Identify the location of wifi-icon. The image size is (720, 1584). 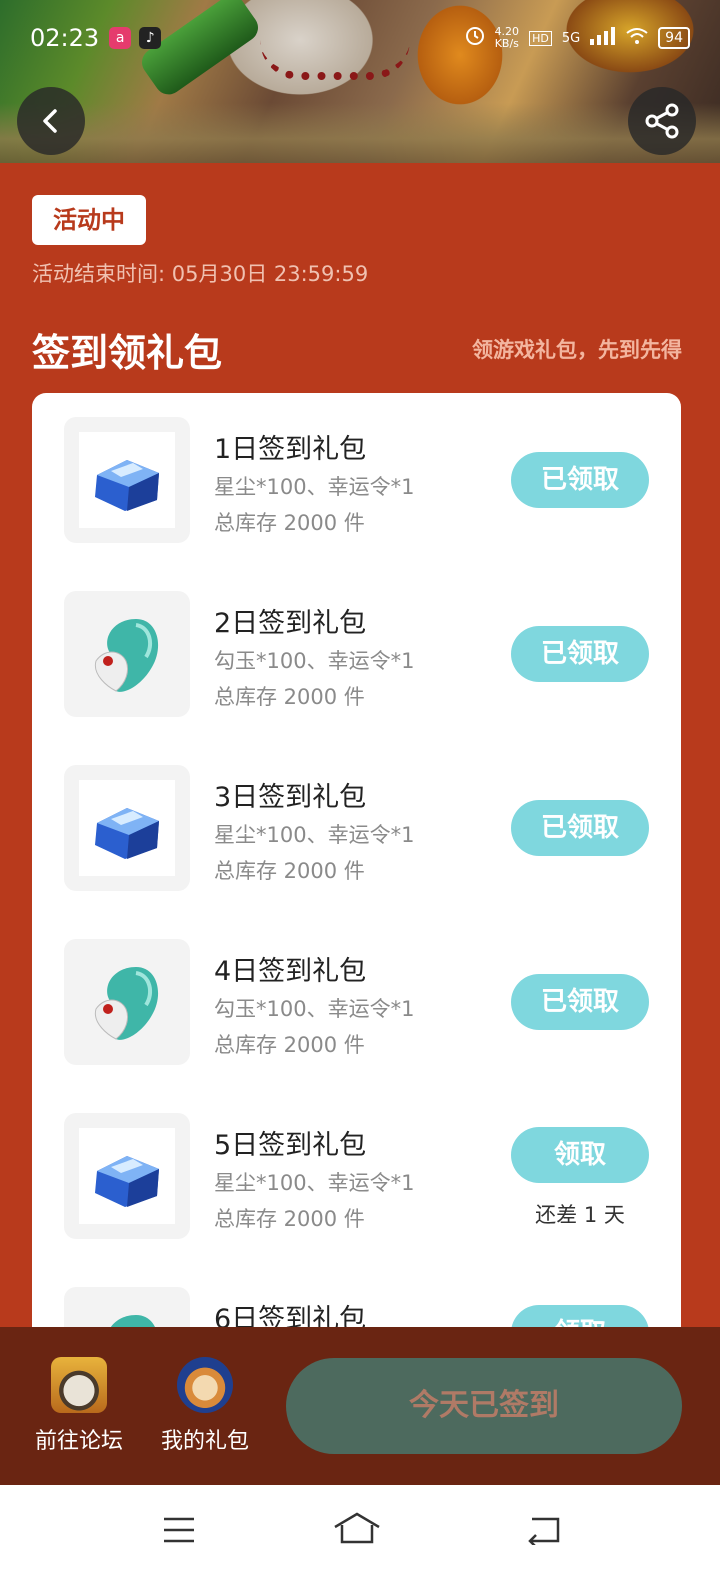
(637, 38).